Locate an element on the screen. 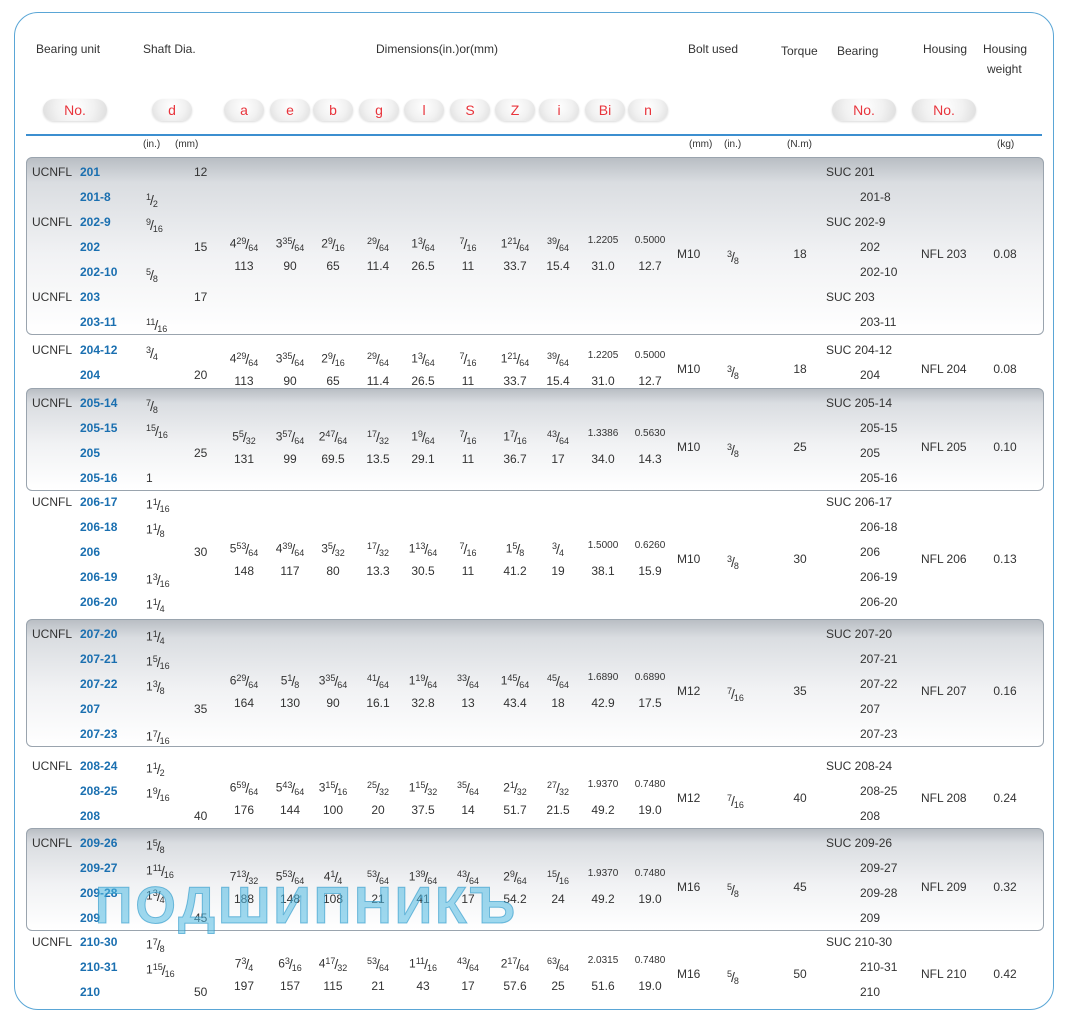  housing-number: NFL 206 is located at coordinates (944, 558).